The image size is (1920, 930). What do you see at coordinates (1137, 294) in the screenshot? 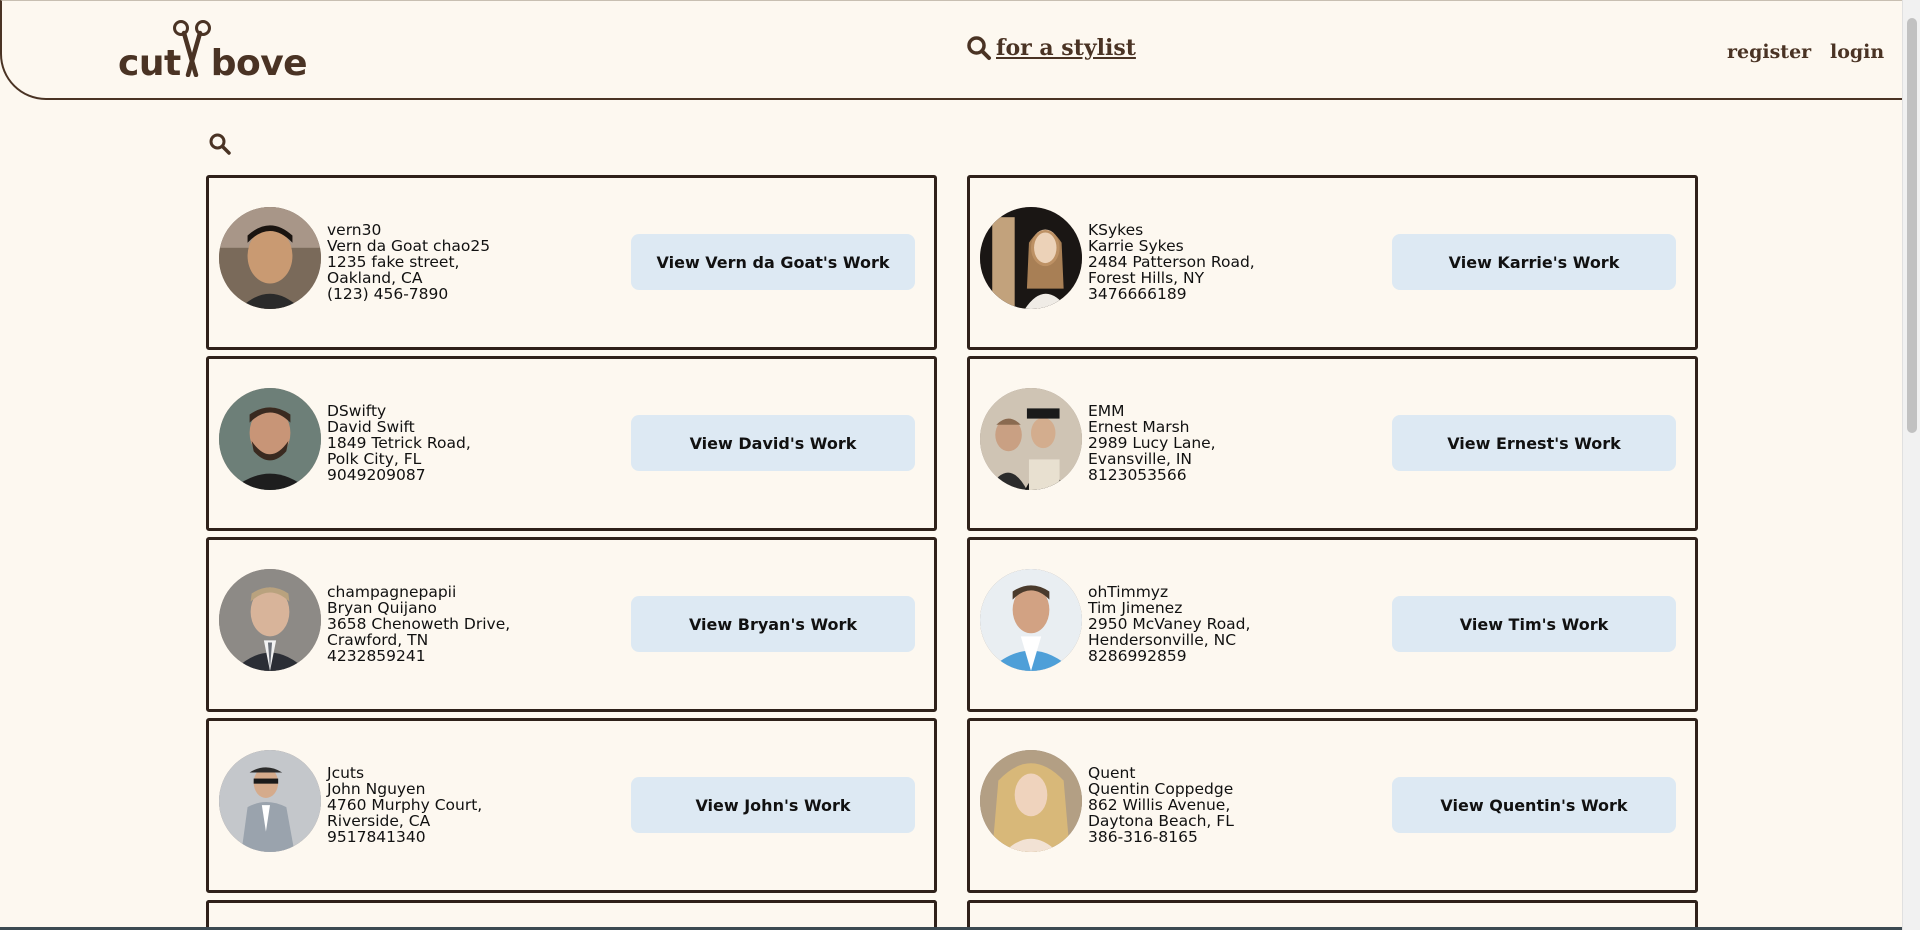
I see `stylist-phone: 3476666189` at bounding box center [1137, 294].